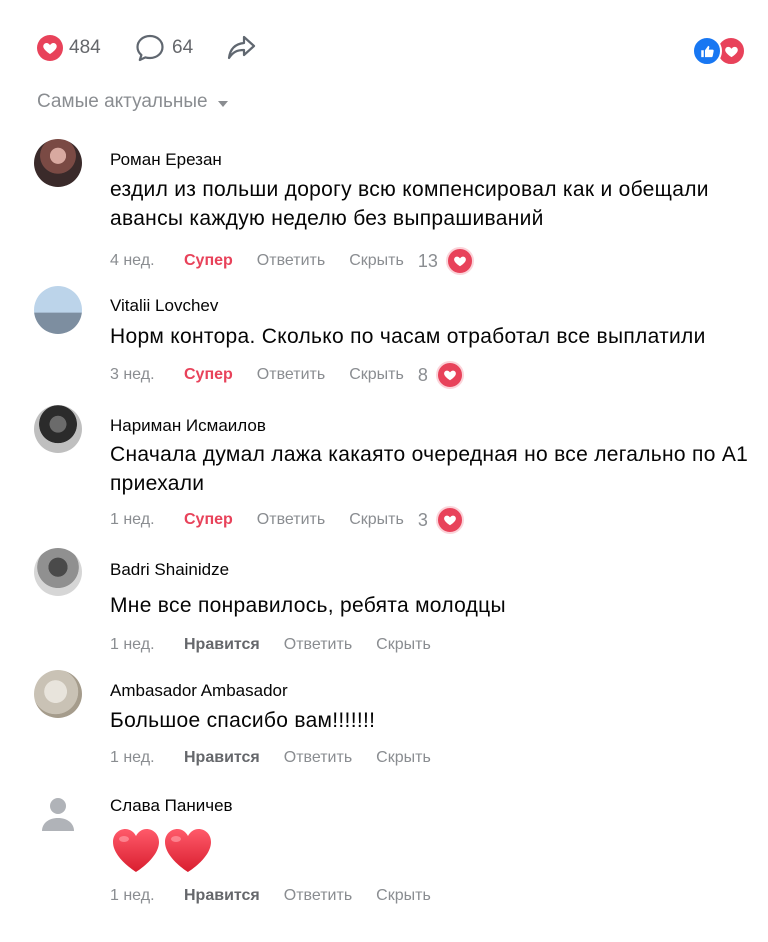 This screenshot has width=768, height=942. I want to click on comment-actions: 1 нед. Супер Ответить Скрыть 3, so click(287, 520).